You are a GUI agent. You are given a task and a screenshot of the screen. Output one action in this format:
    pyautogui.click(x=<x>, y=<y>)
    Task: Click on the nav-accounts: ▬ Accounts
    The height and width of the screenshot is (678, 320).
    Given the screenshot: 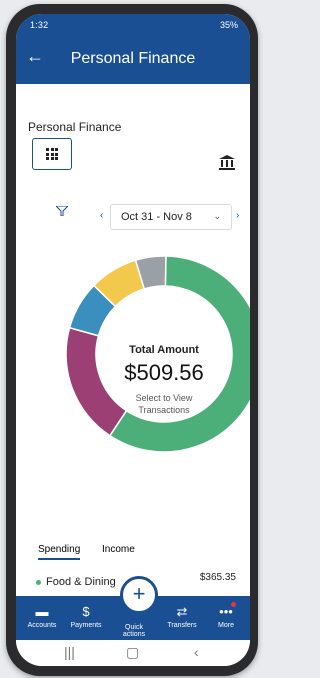 What is the action you would take?
    pyautogui.click(x=42, y=615)
    